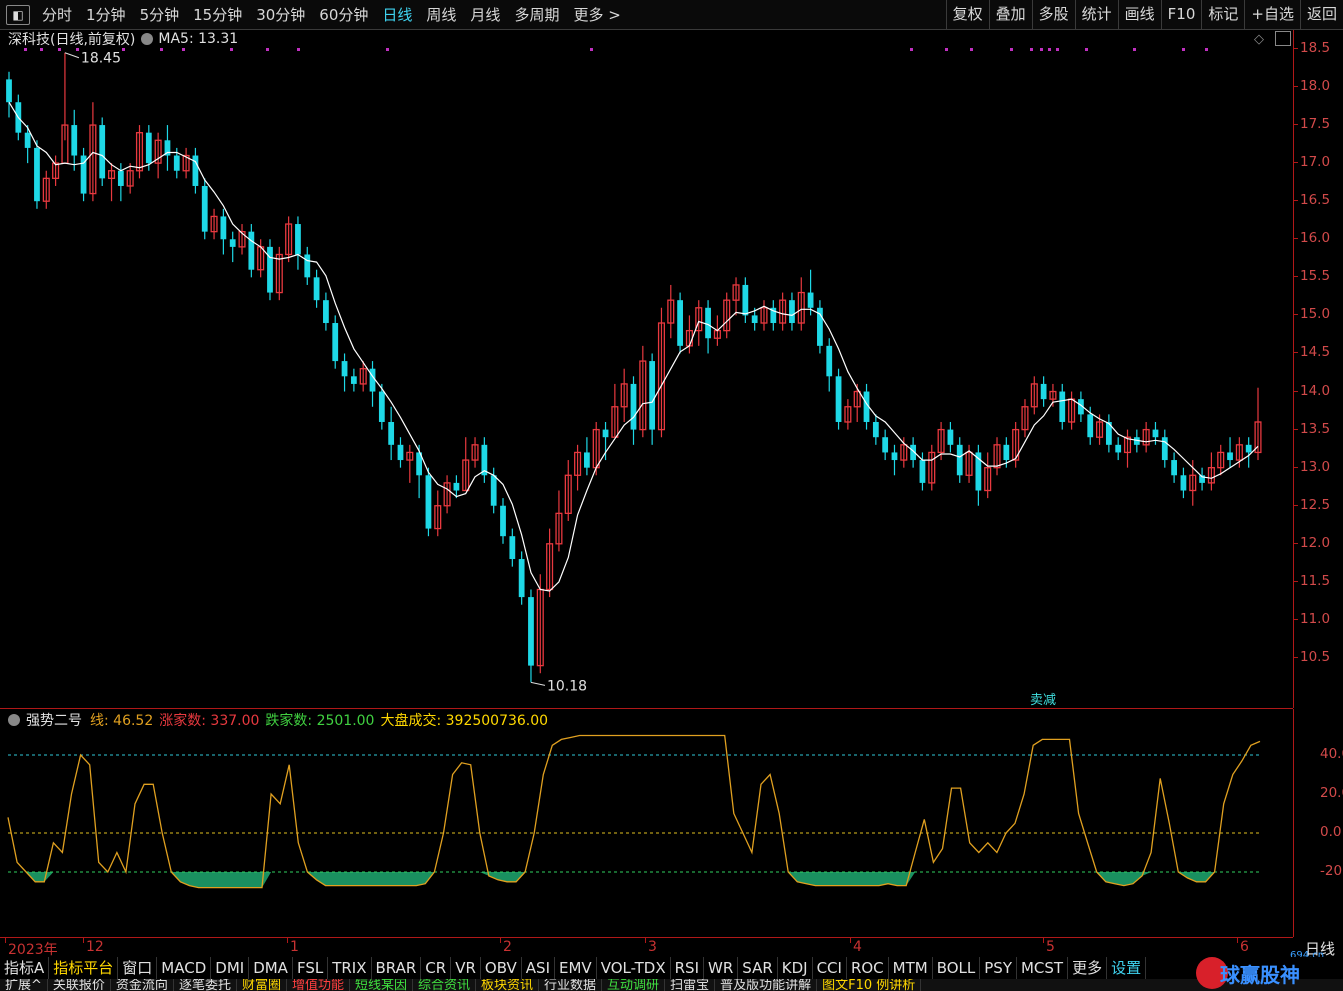 The width and height of the screenshot is (1343, 991). Describe the element at coordinates (957, 968) in the screenshot. I see `indicator-tab-22: BOLL` at that location.